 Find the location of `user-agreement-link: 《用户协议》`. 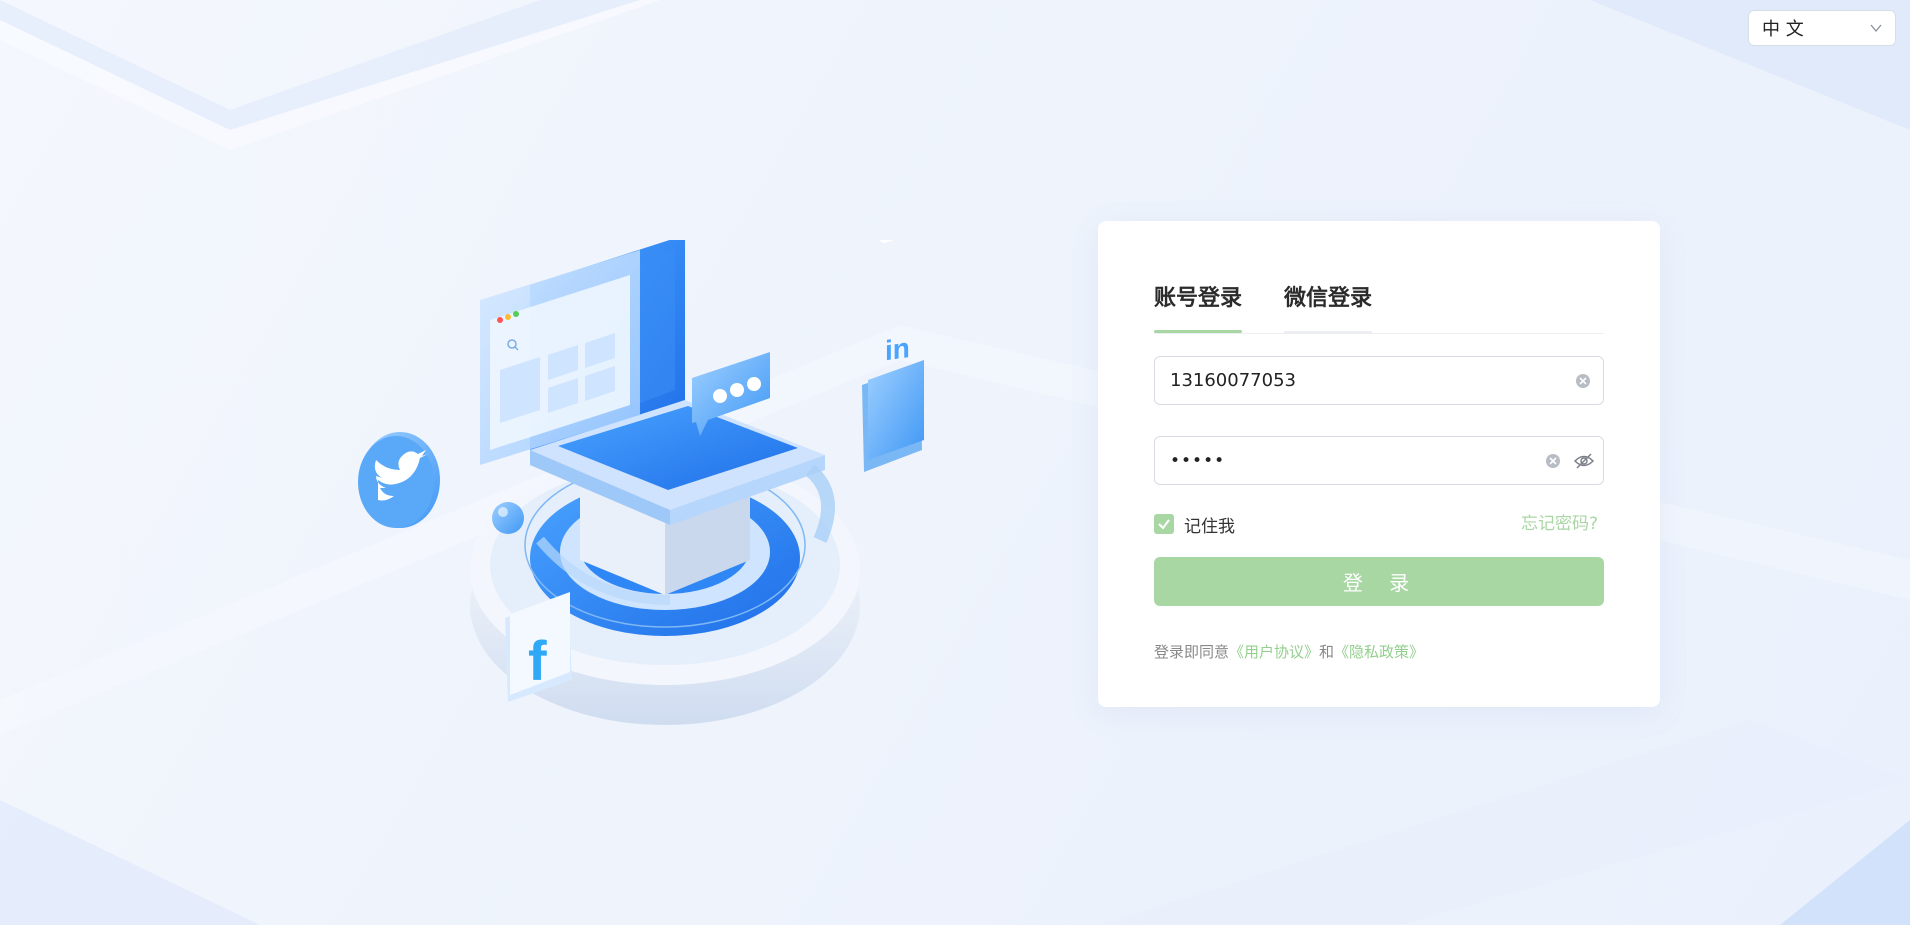

user-agreement-link: 《用户协议》 is located at coordinates (1274, 652).